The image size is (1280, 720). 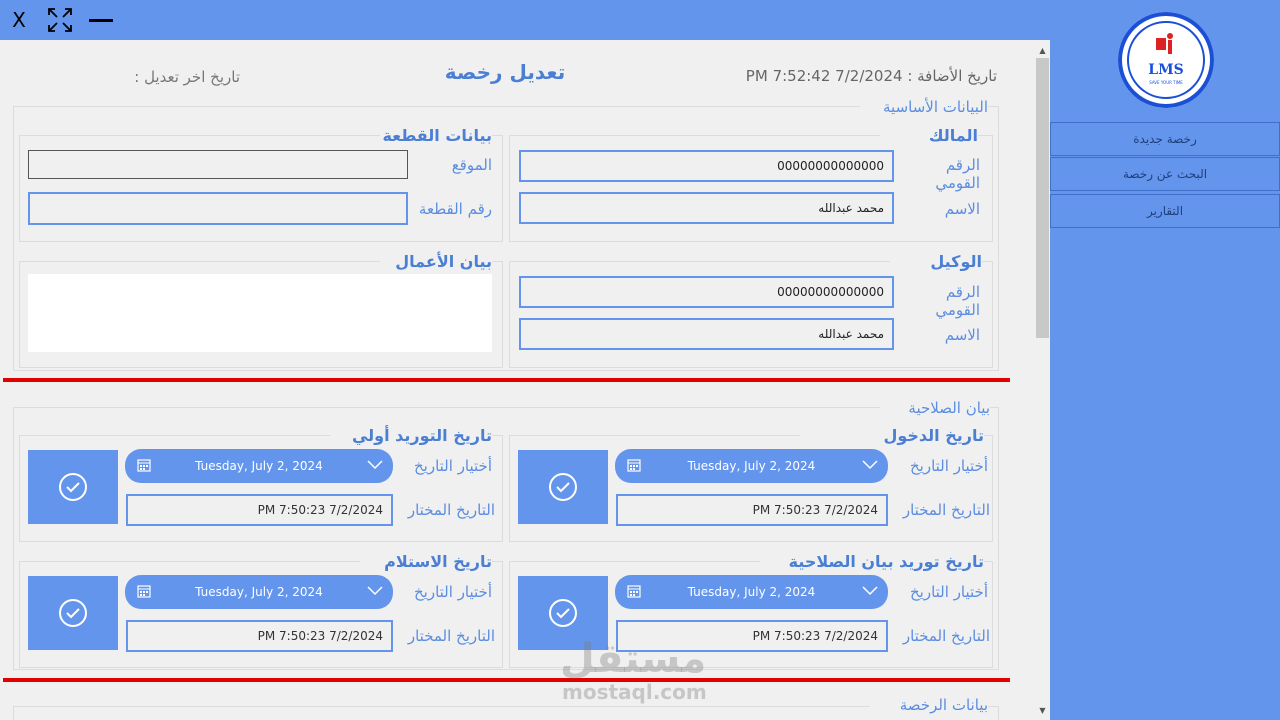 What do you see at coordinates (505, 72) in the screenshot?
I see `page-title: تعديل رخصة` at bounding box center [505, 72].